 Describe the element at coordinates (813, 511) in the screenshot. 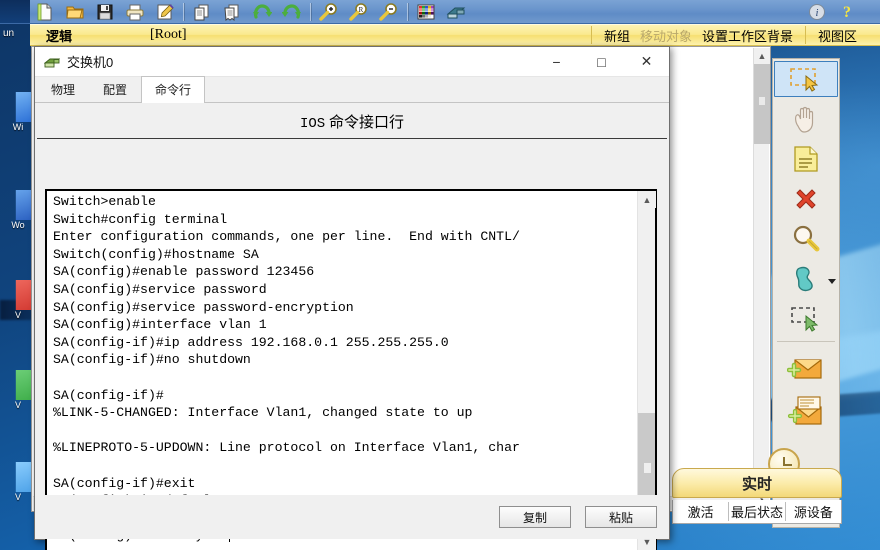

I see `column-header-source-device: 源设备` at that location.